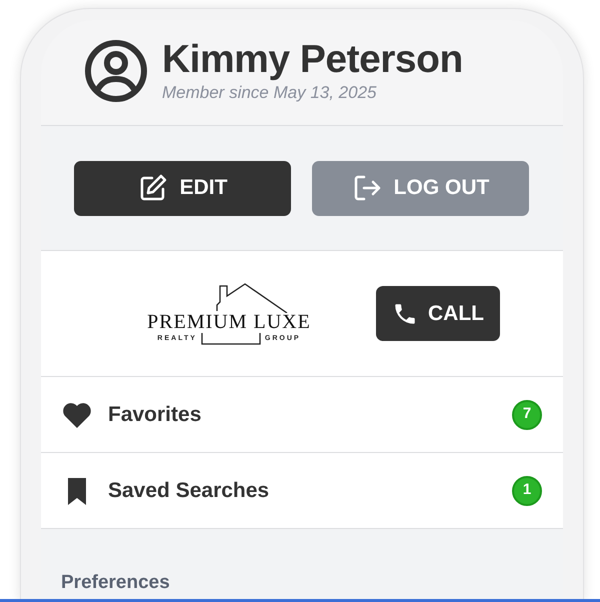 The height and width of the screenshot is (602, 600). Describe the element at coordinates (155, 415) in the screenshot. I see `menu-label: Favorites` at that location.